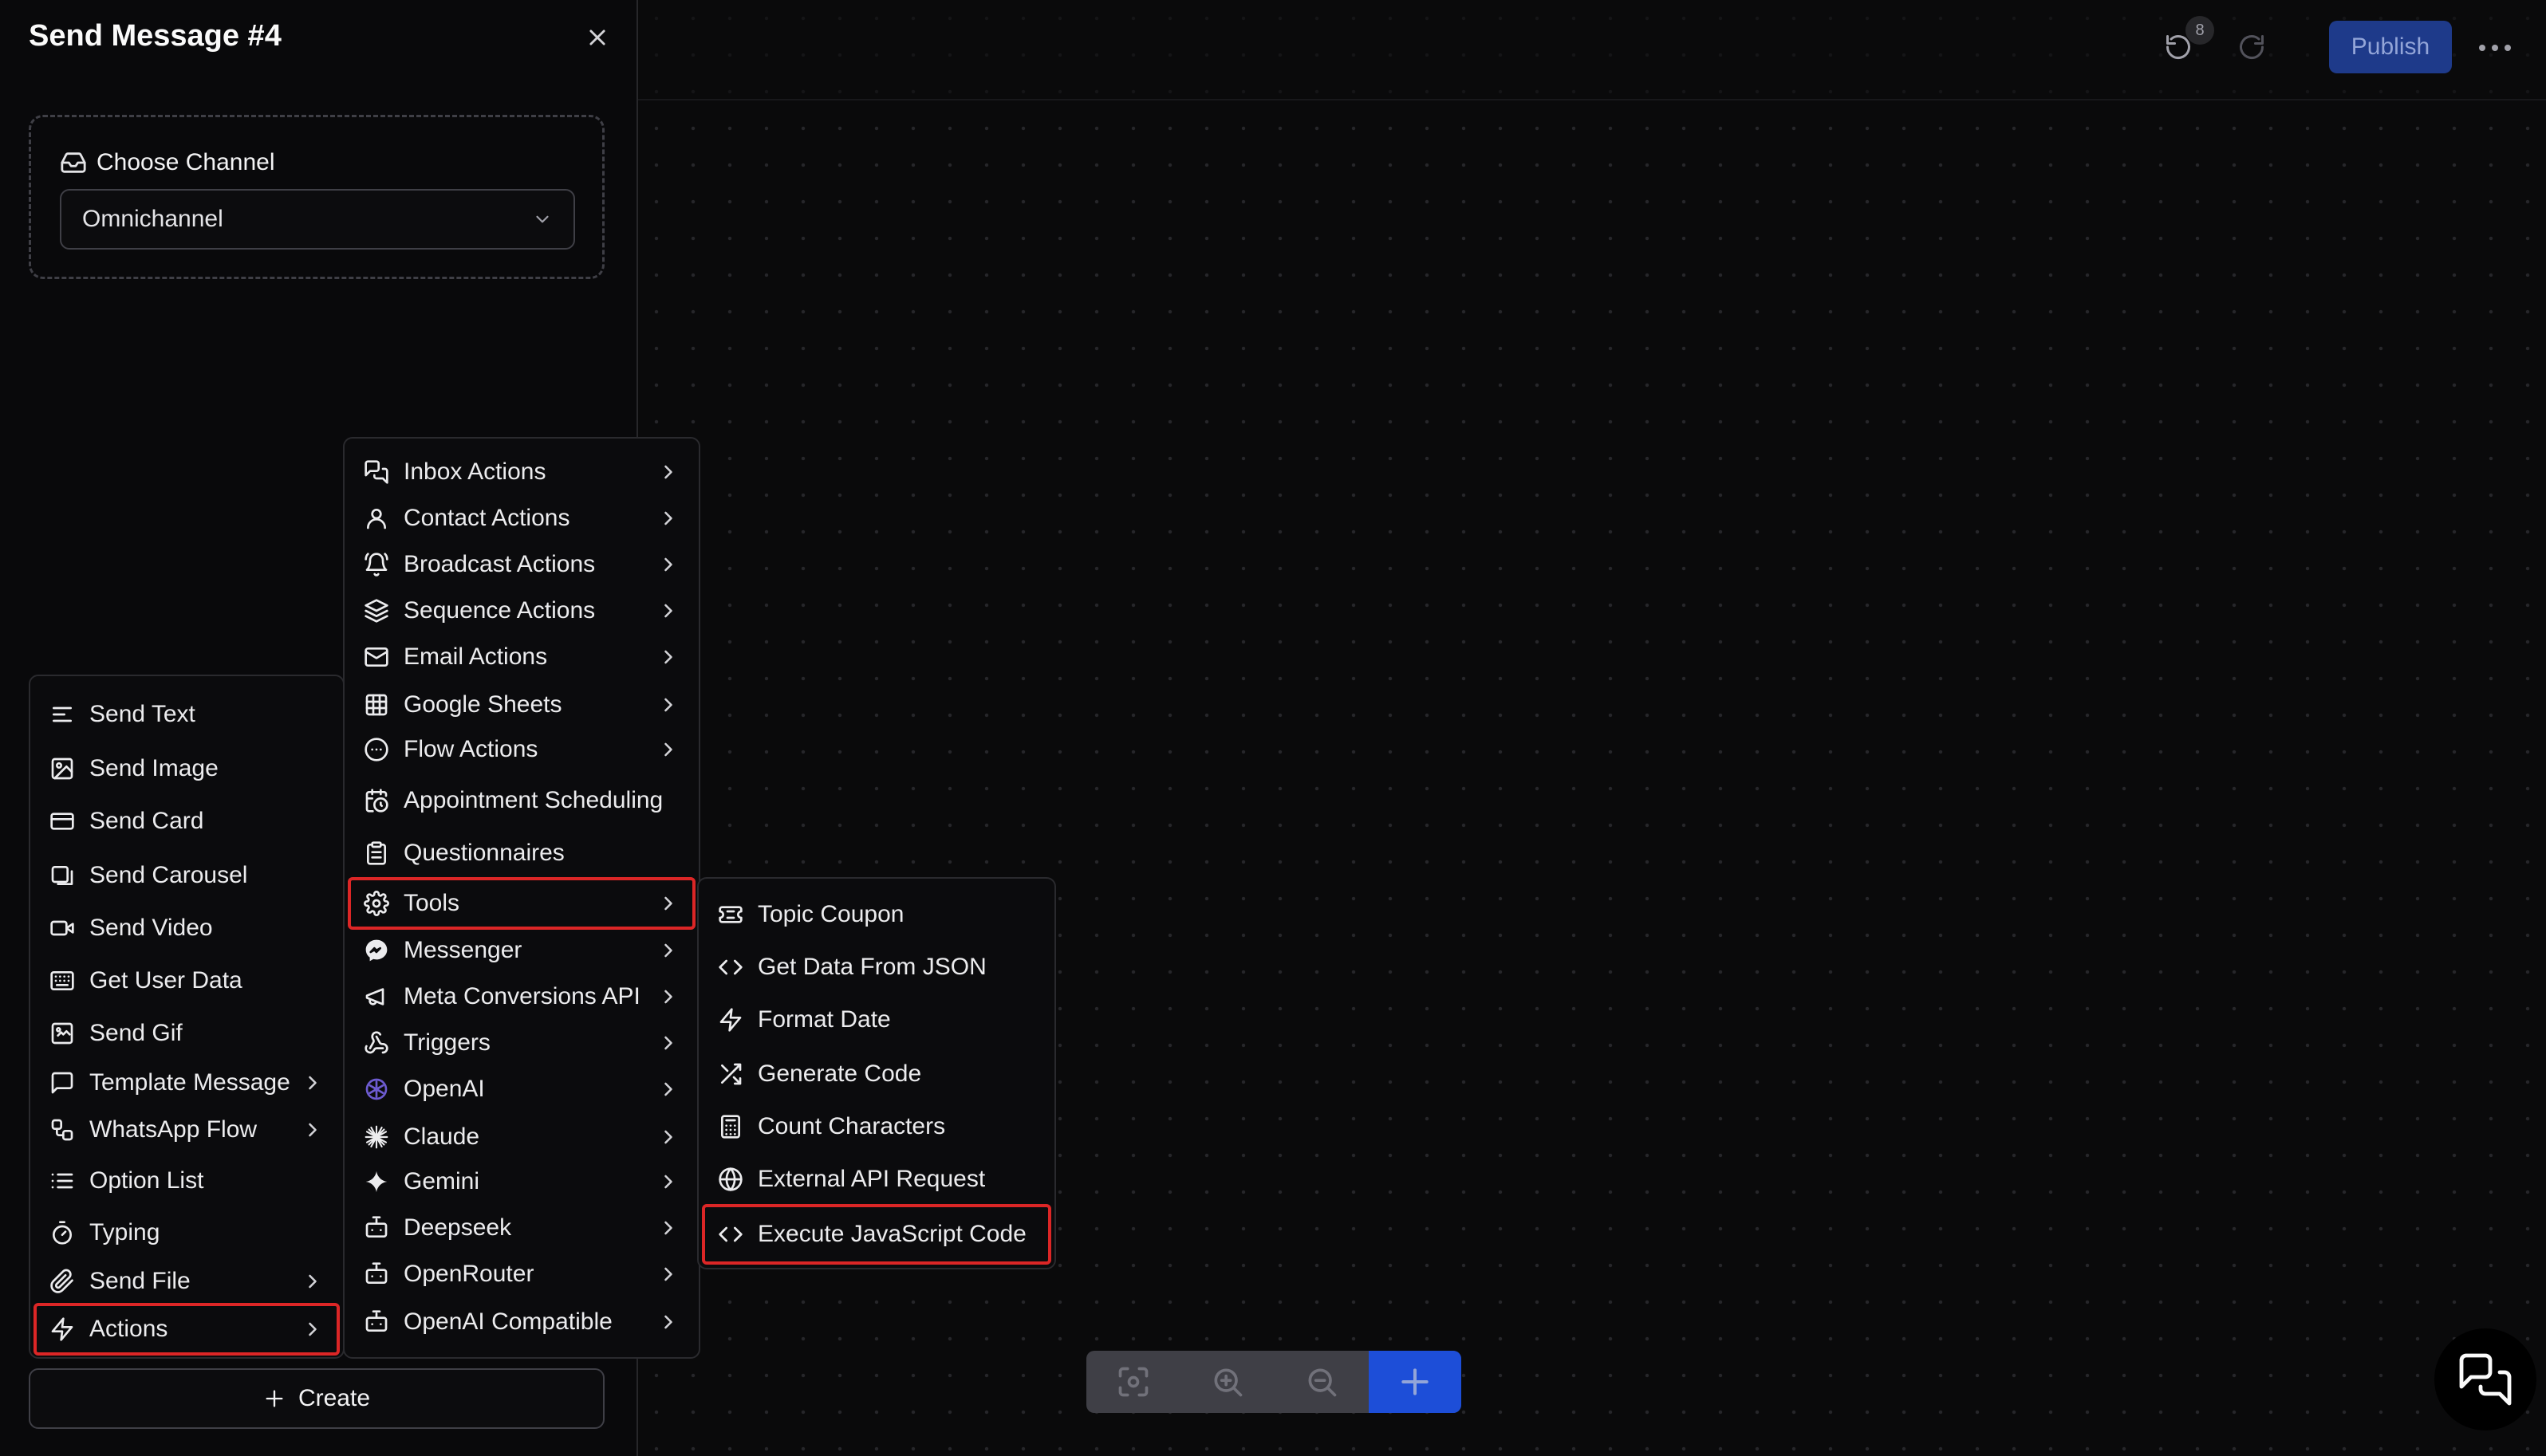  What do you see at coordinates (534, 800) in the screenshot?
I see `actions-menu-item-label: Appointment Scheduling` at bounding box center [534, 800].